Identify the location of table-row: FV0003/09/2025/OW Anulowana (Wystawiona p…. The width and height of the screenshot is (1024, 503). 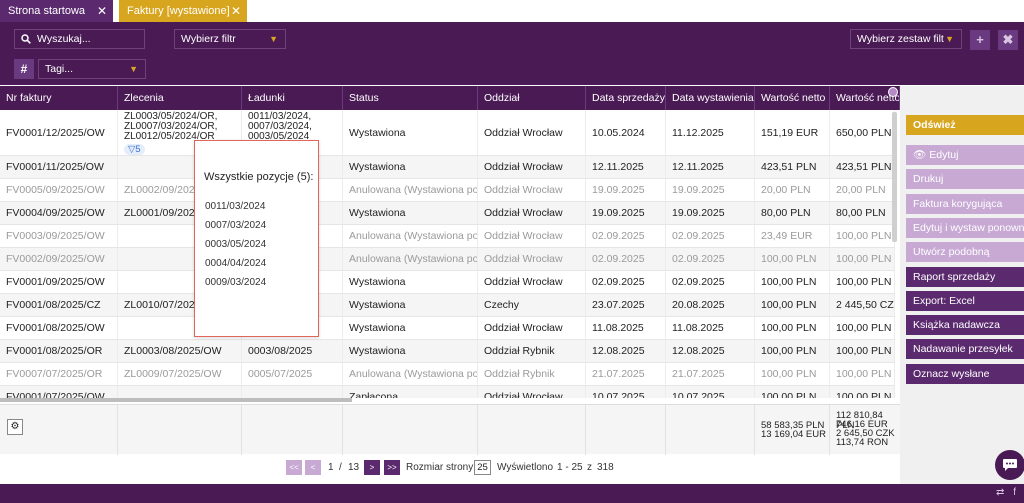
(447, 236).